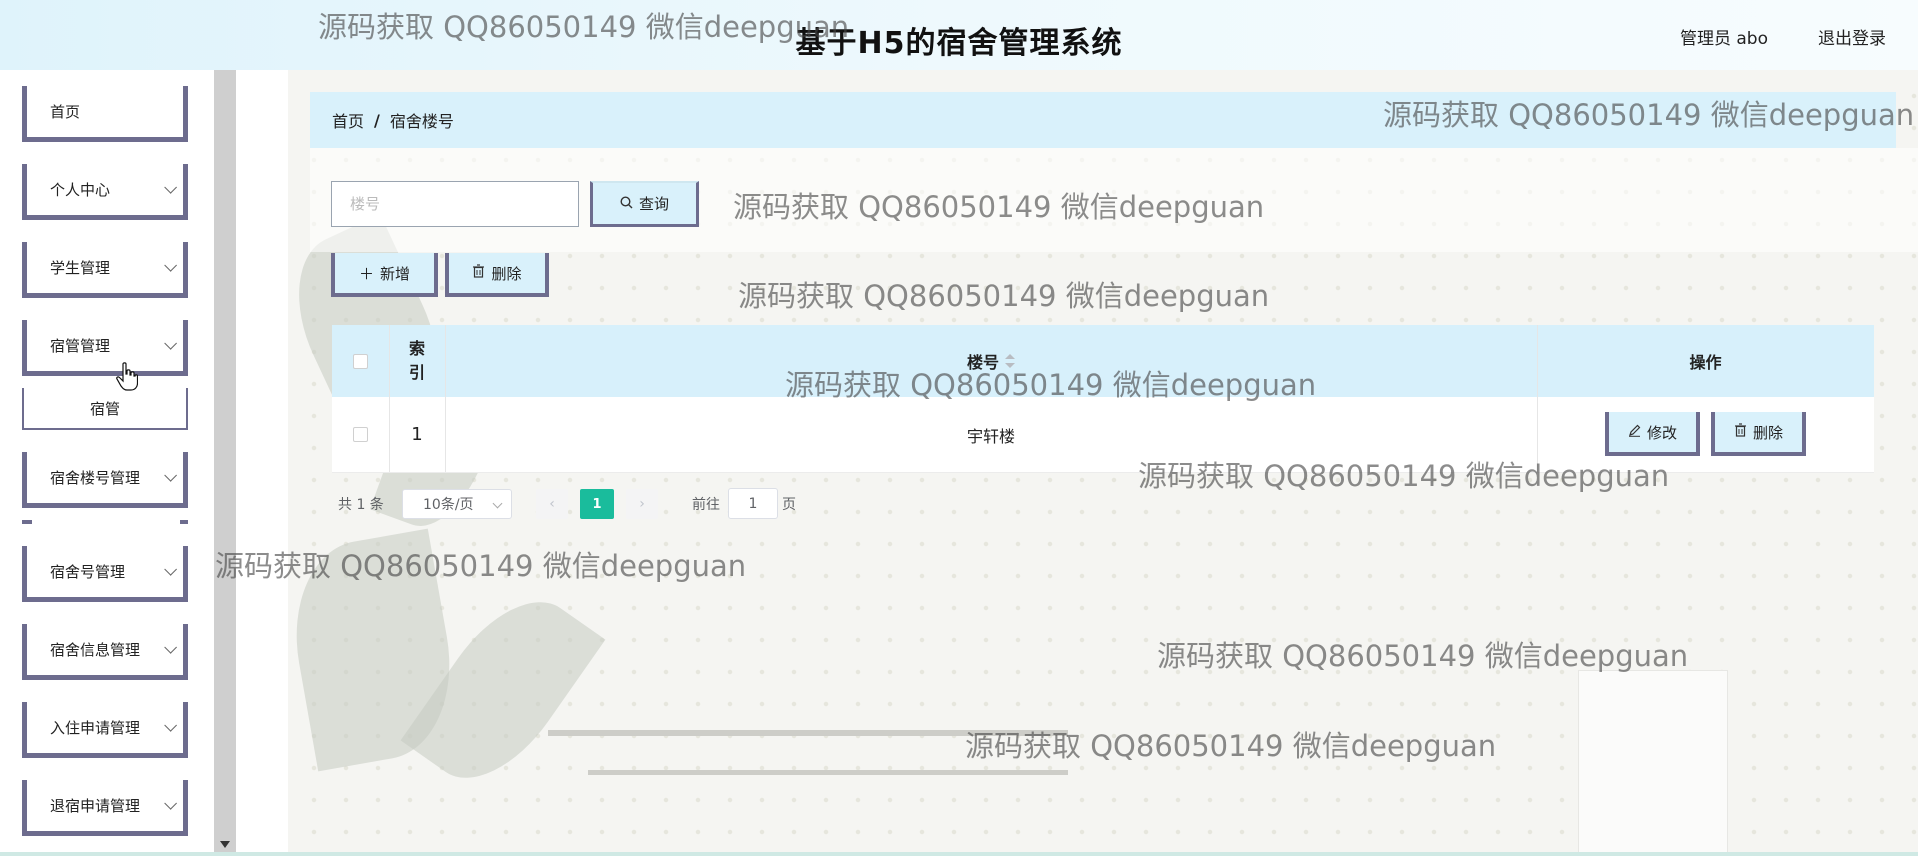 The image size is (1918, 856). I want to click on sidebar-item-label: 学生管理, so click(80, 268).